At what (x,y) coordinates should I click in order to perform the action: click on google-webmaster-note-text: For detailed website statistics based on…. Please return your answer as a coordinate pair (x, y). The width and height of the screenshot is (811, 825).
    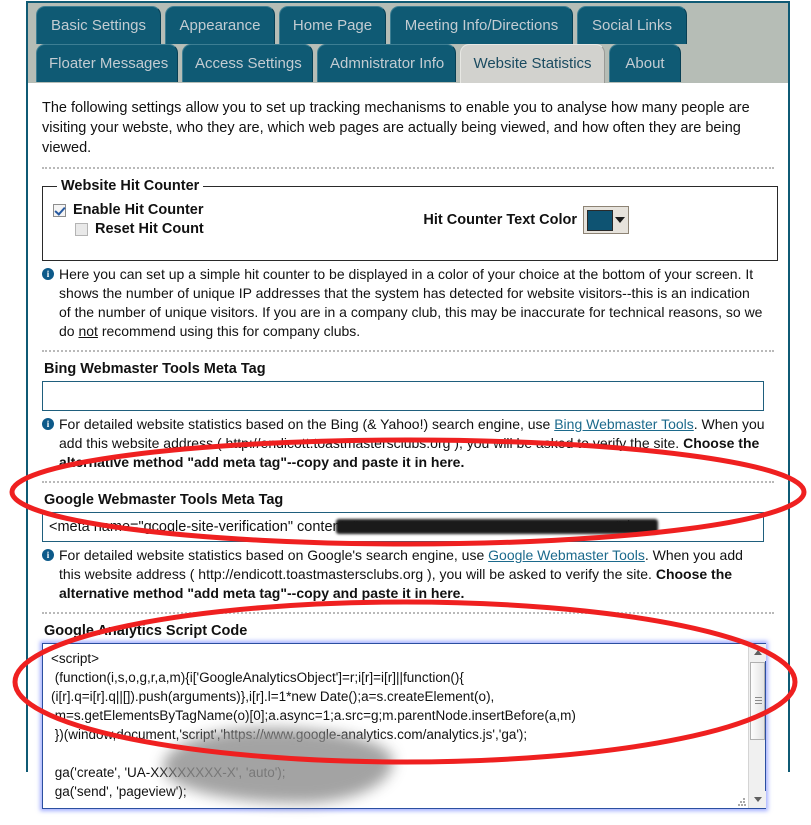
    Looking at the image, I should click on (412, 574).